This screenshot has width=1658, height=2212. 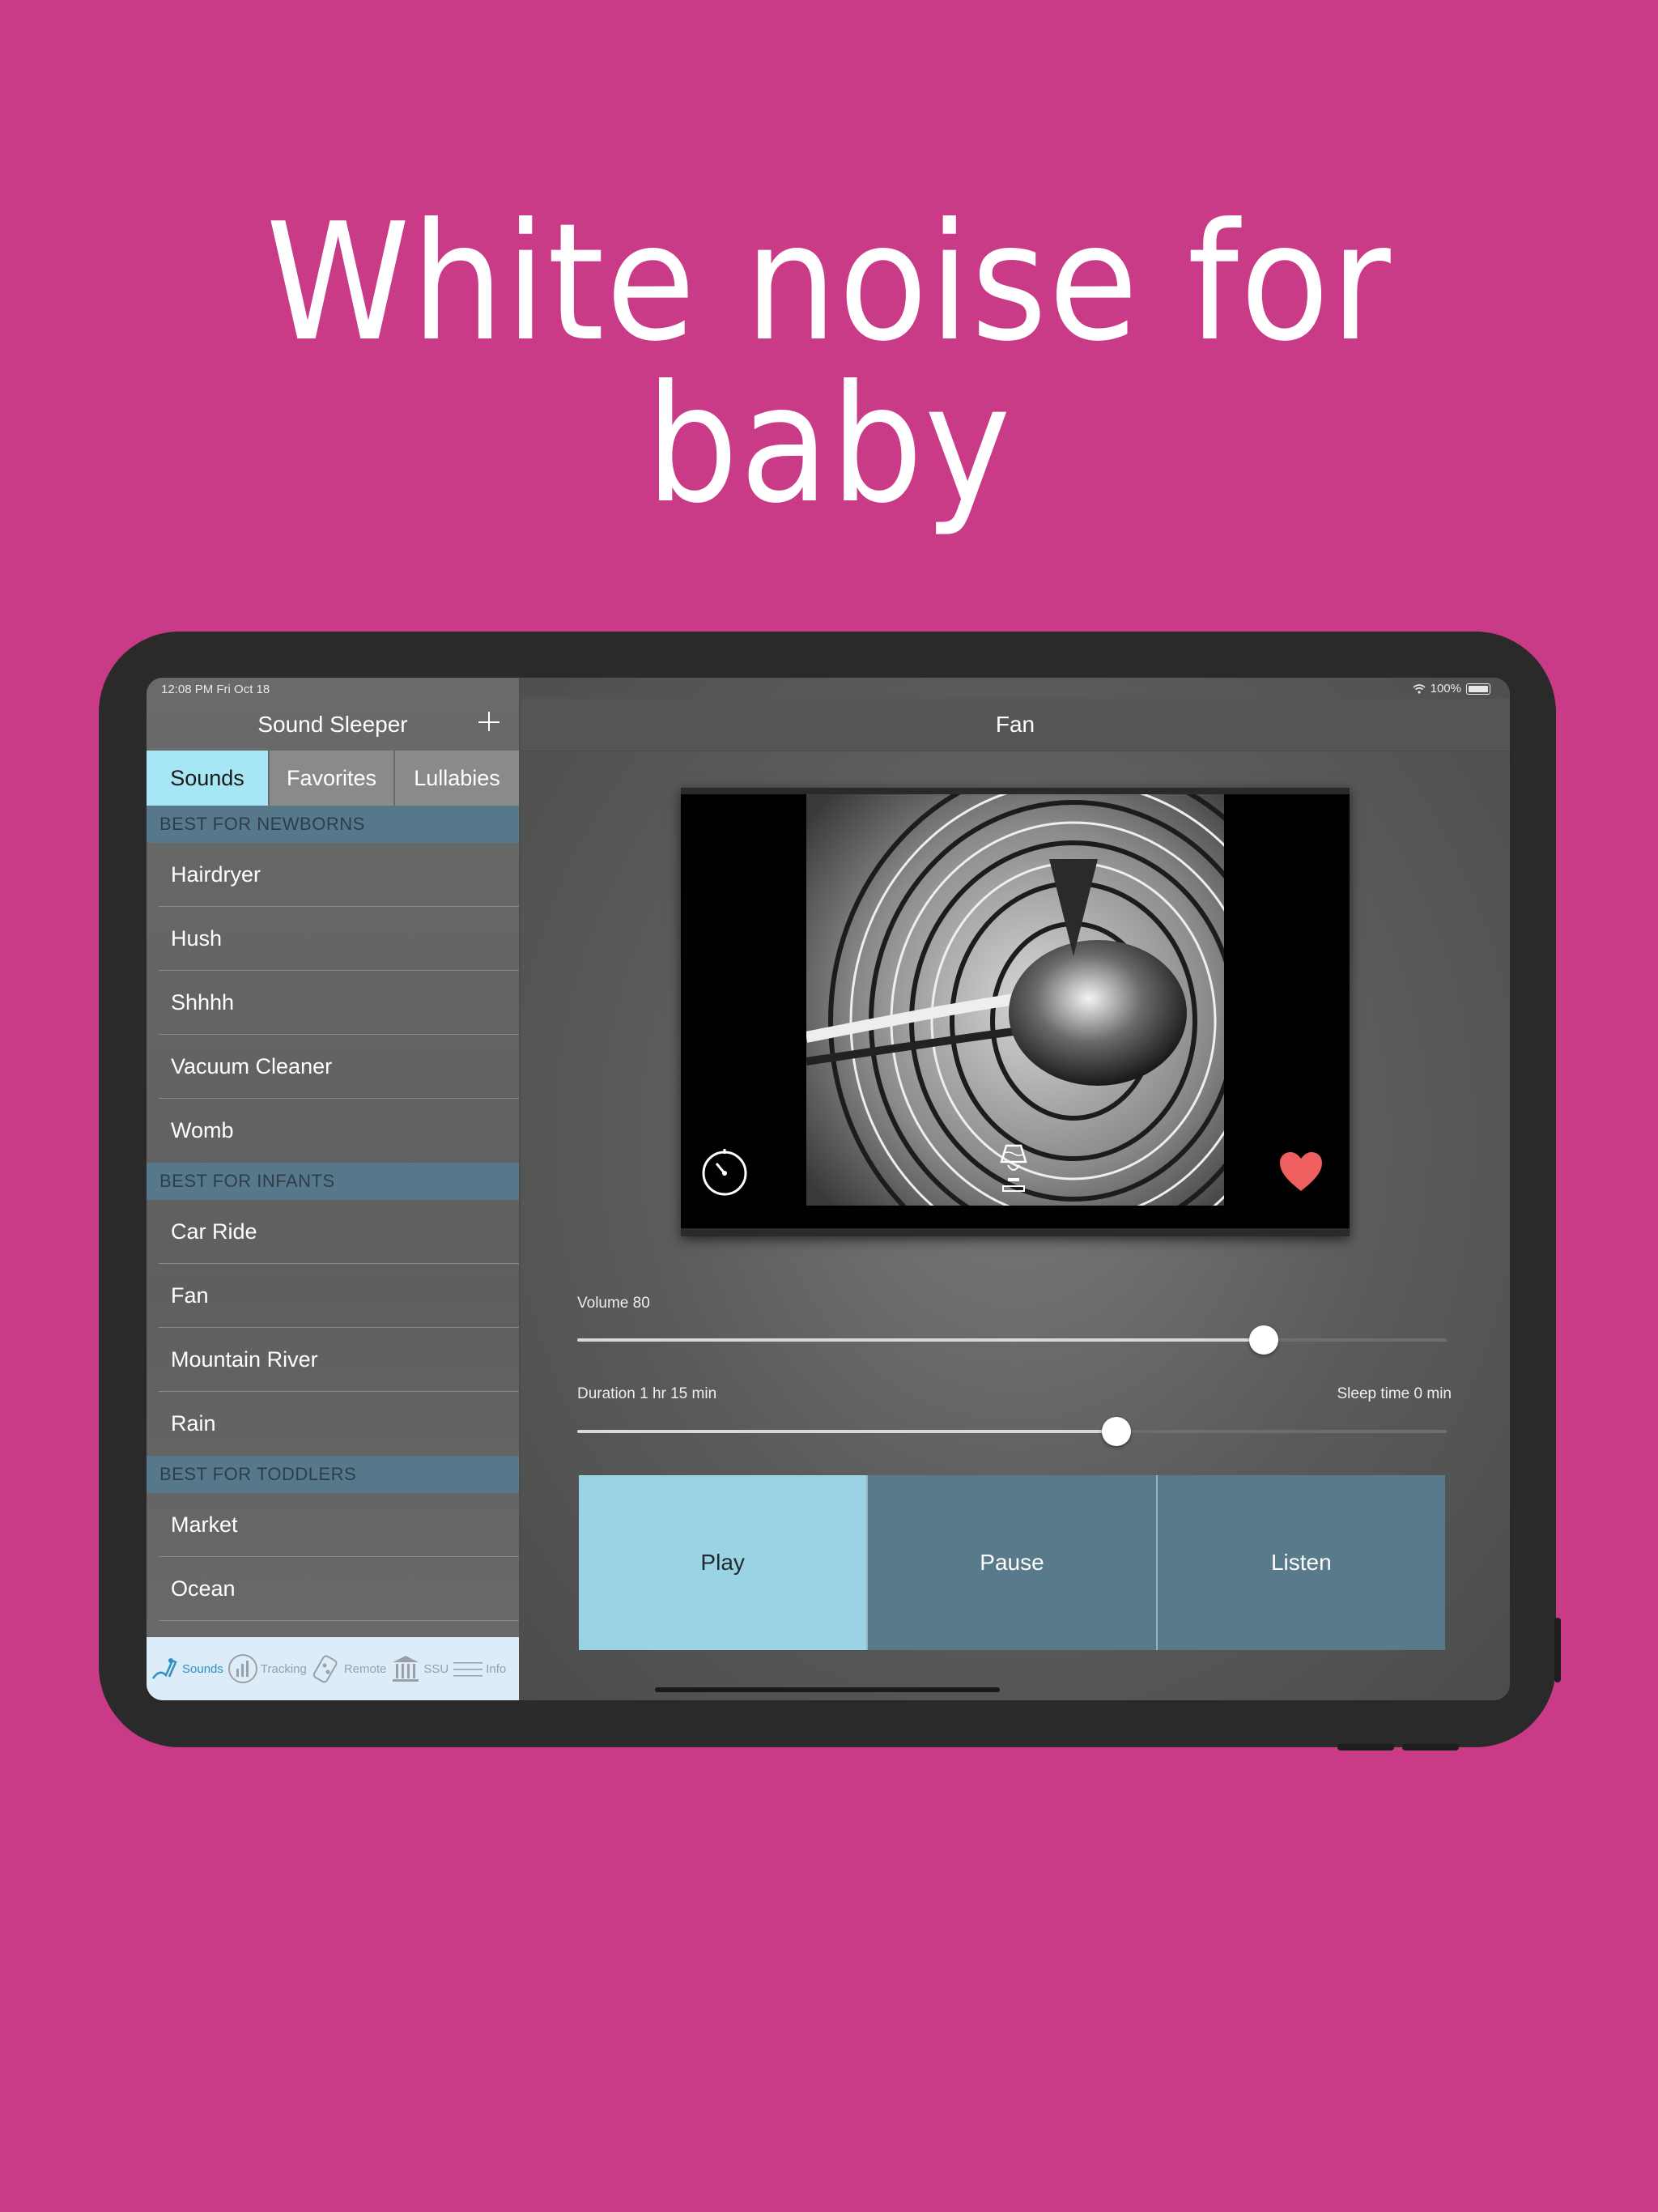 I want to click on segment-lullabies: Lullabies, so click(x=457, y=778).